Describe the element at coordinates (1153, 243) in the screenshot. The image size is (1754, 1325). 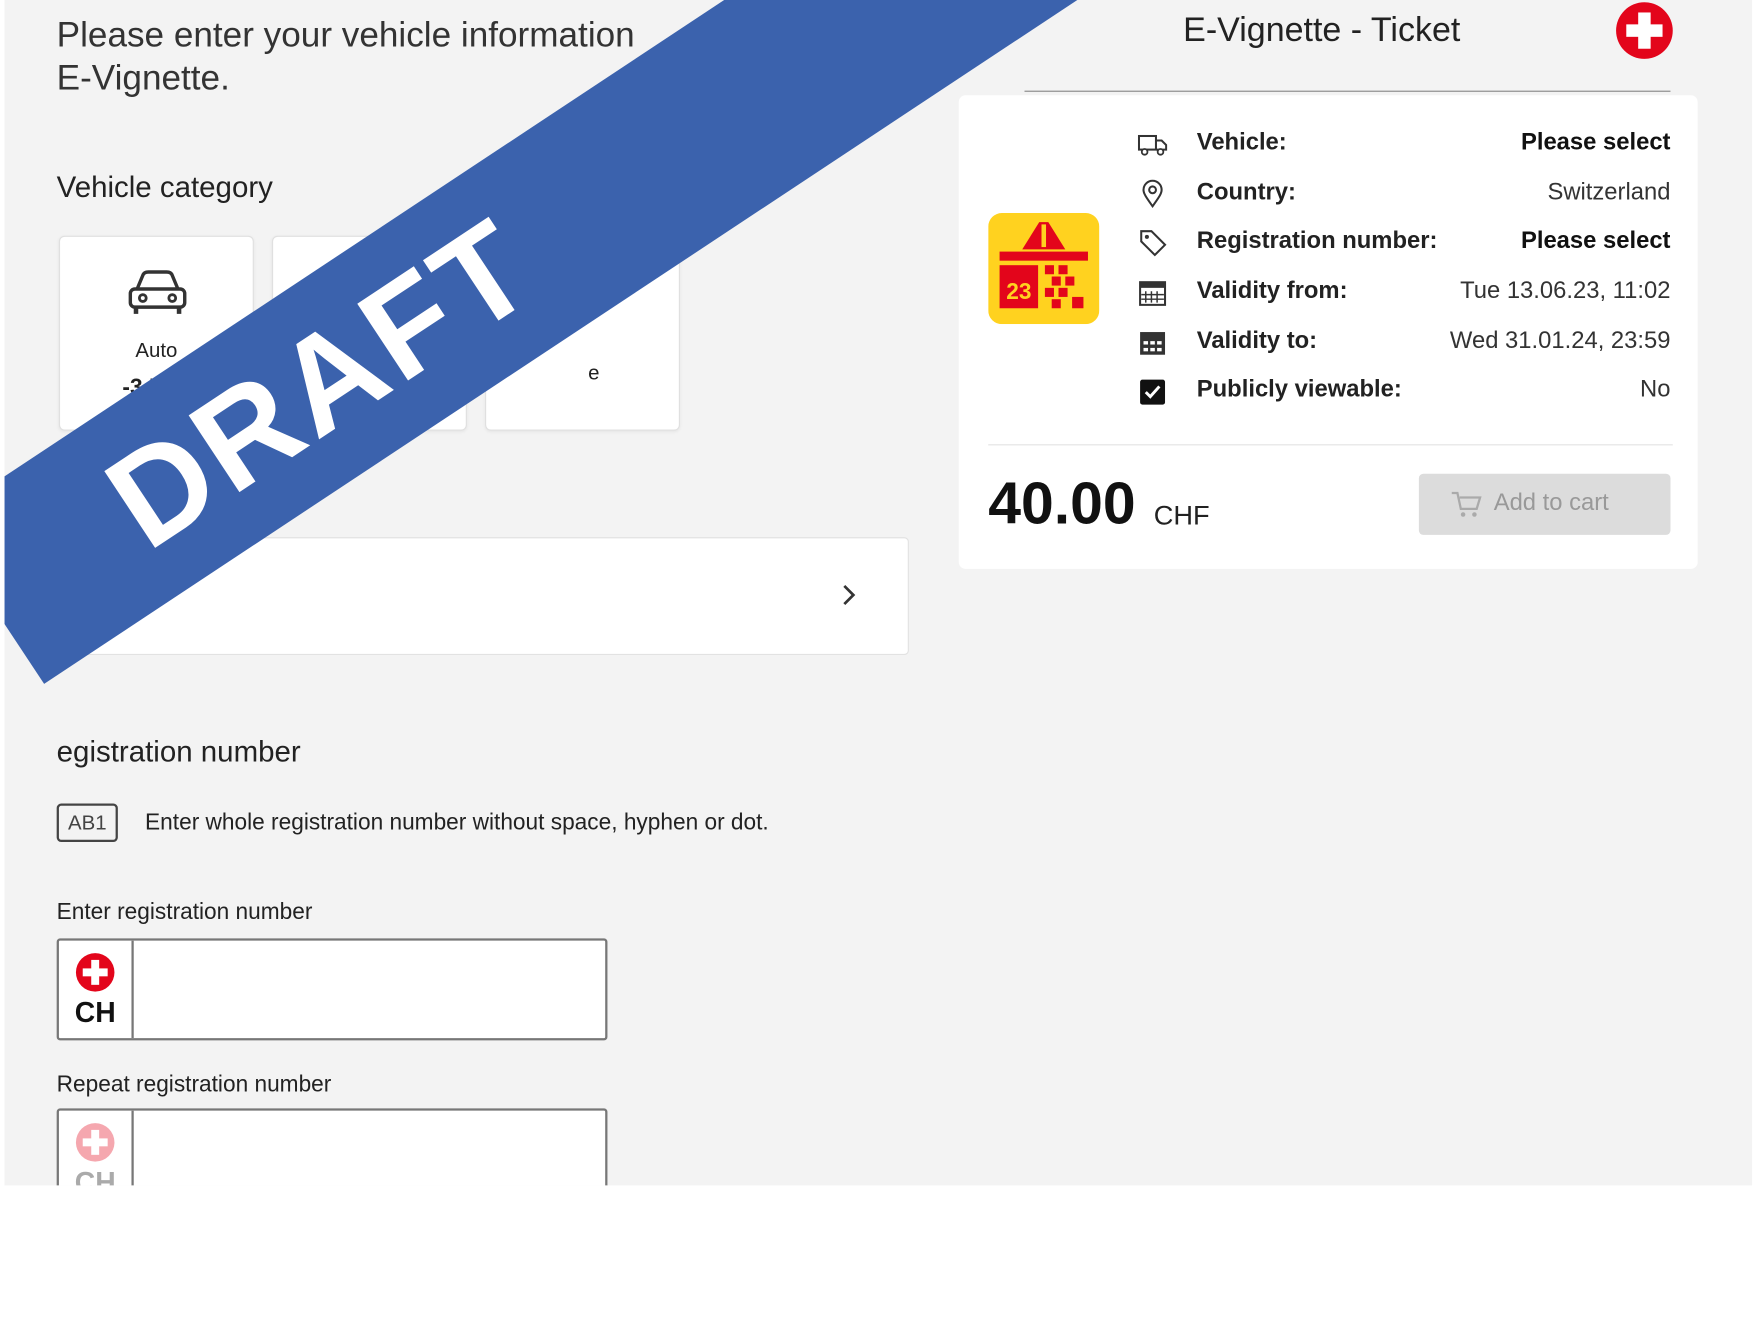
I see `tag-icon` at that location.